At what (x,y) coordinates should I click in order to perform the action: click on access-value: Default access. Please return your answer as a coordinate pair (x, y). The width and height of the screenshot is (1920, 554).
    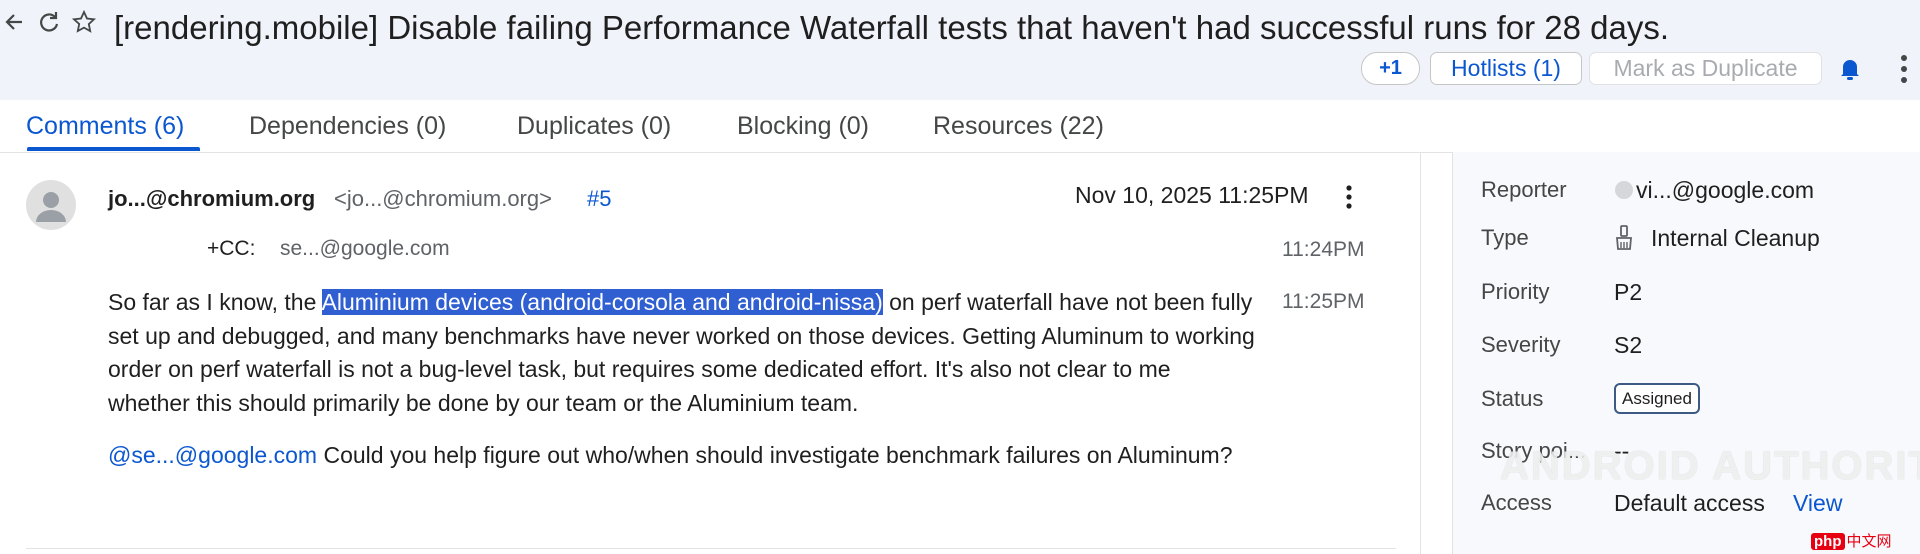
    Looking at the image, I should click on (1689, 503).